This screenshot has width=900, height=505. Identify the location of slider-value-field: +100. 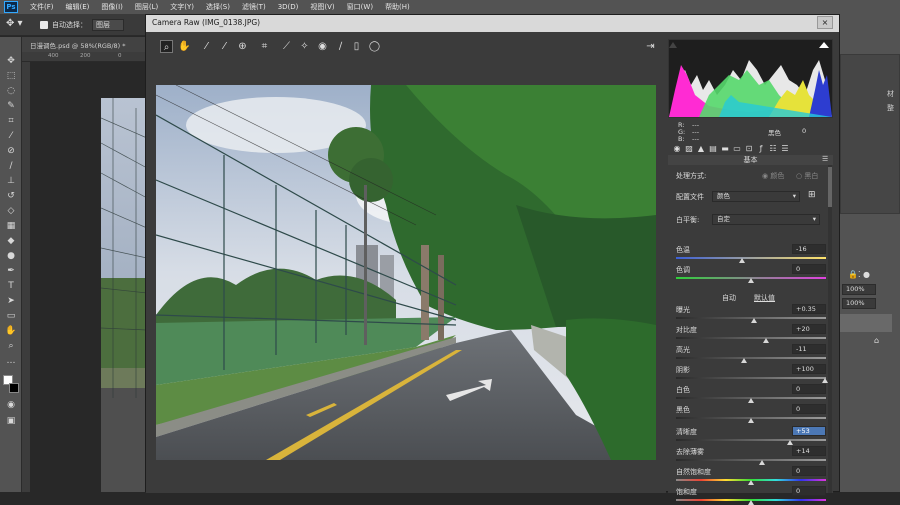
(809, 369).